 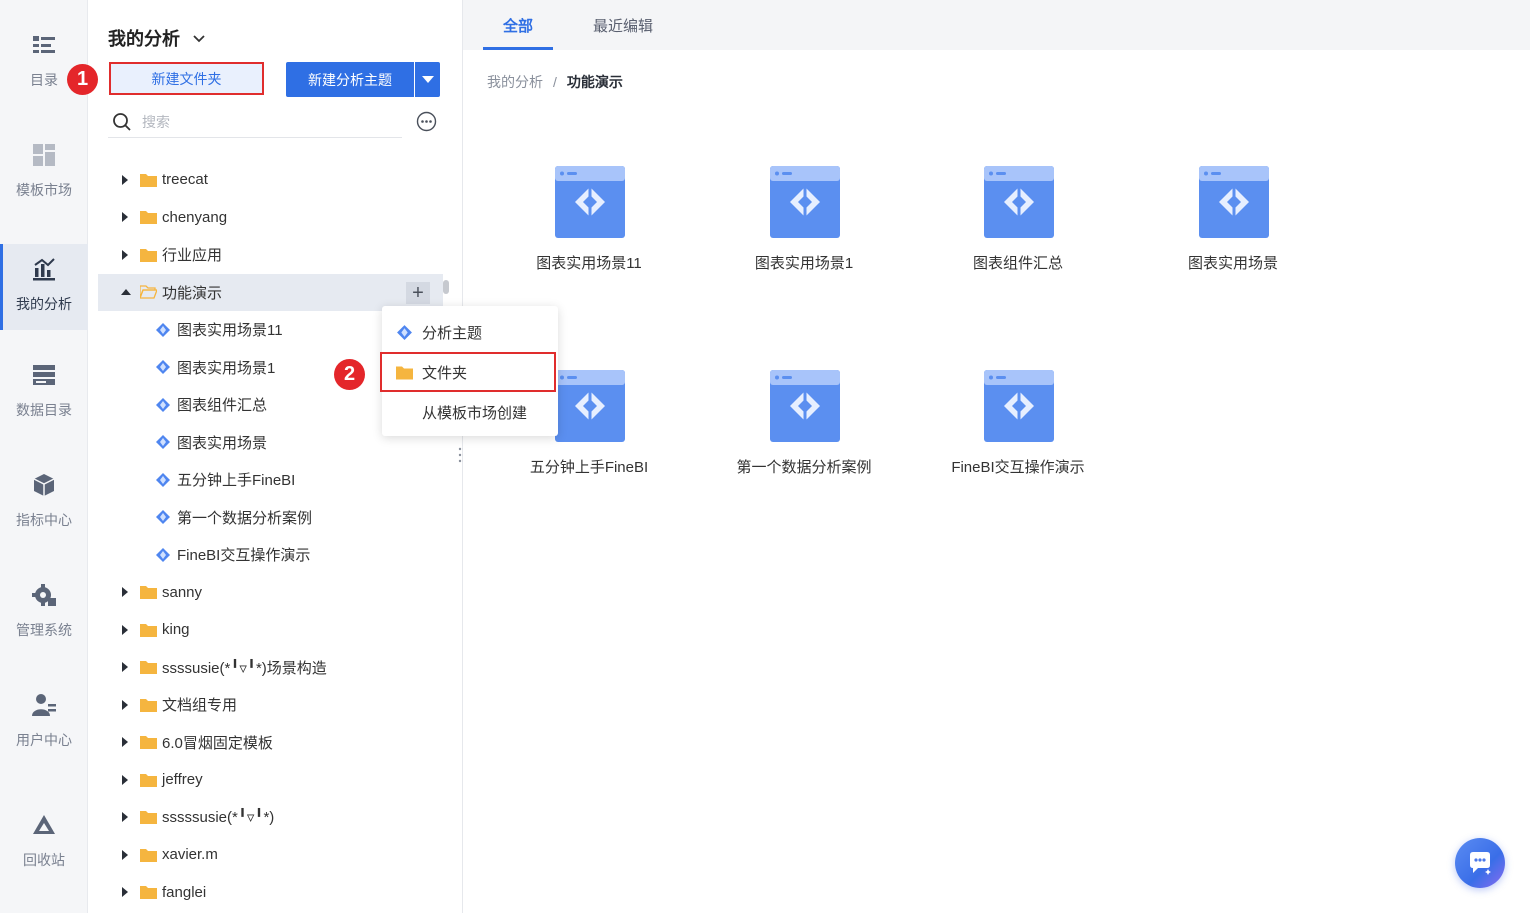 I want to click on analysis-card: 第一个数据分析案例, so click(x=804, y=430).